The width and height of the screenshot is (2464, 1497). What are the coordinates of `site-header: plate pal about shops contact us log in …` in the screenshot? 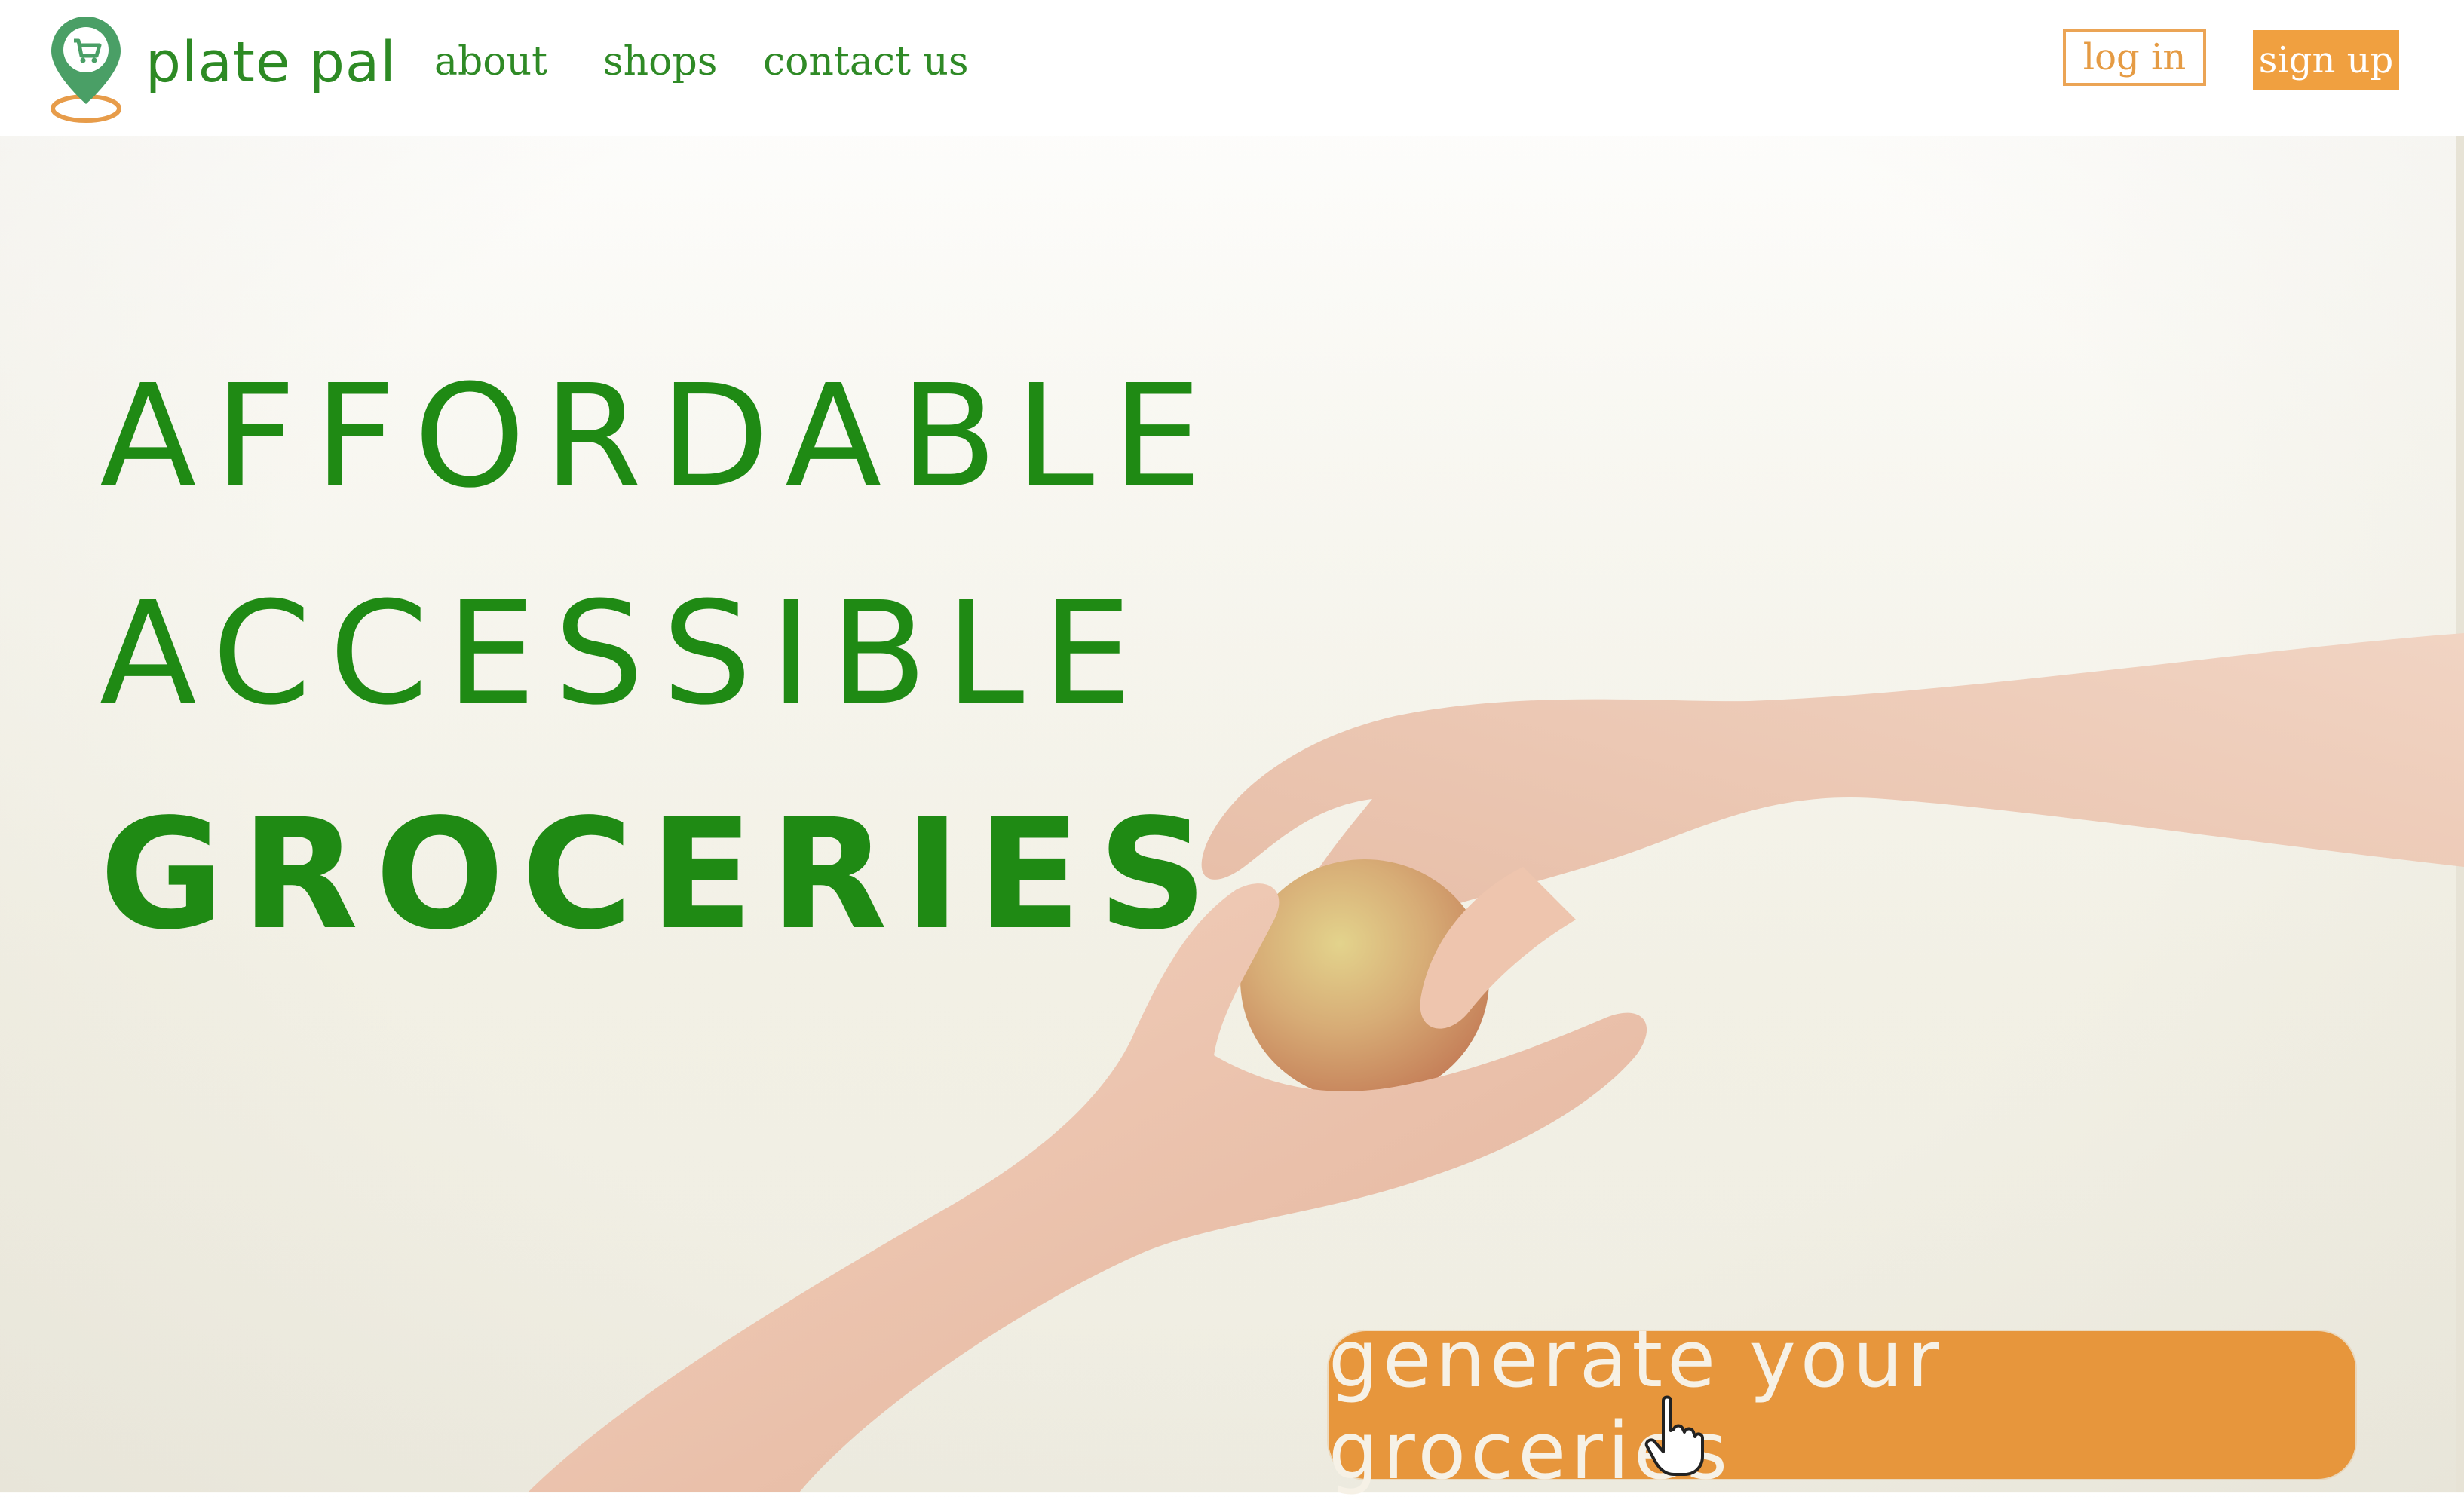 It's located at (1232, 68).